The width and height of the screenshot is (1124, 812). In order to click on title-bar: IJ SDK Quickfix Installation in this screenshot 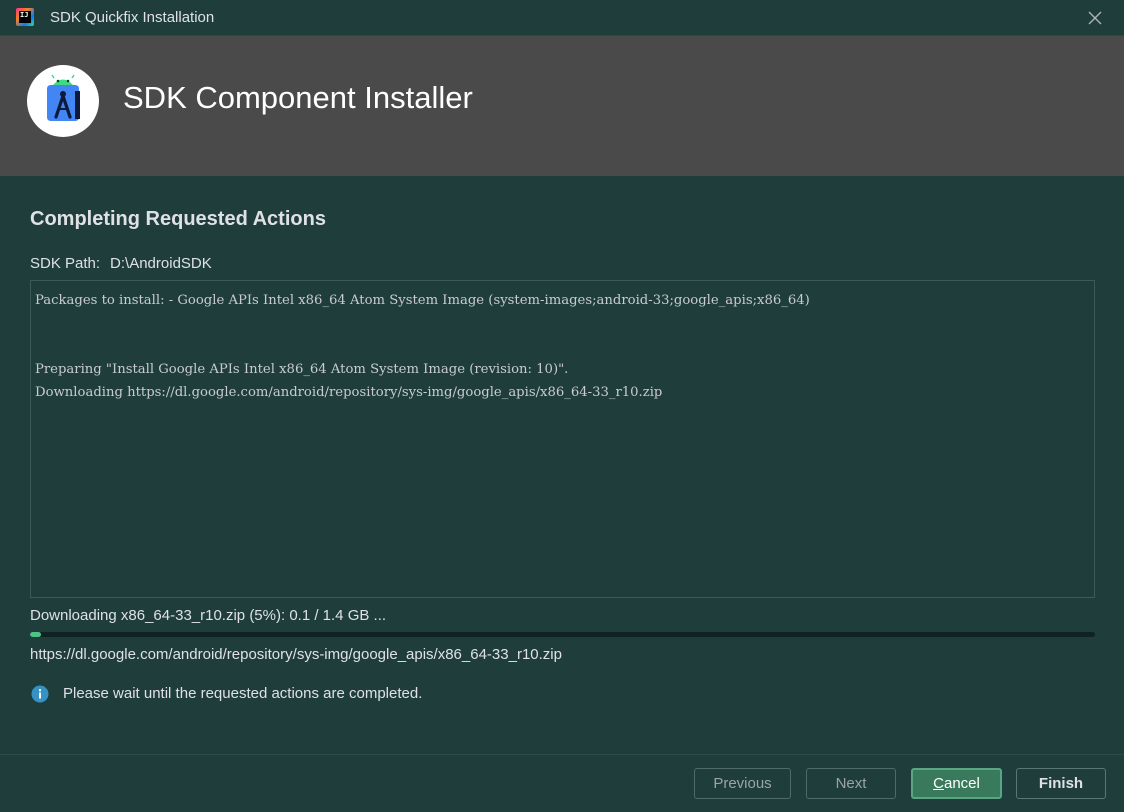, I will do `click(562, 18)`.